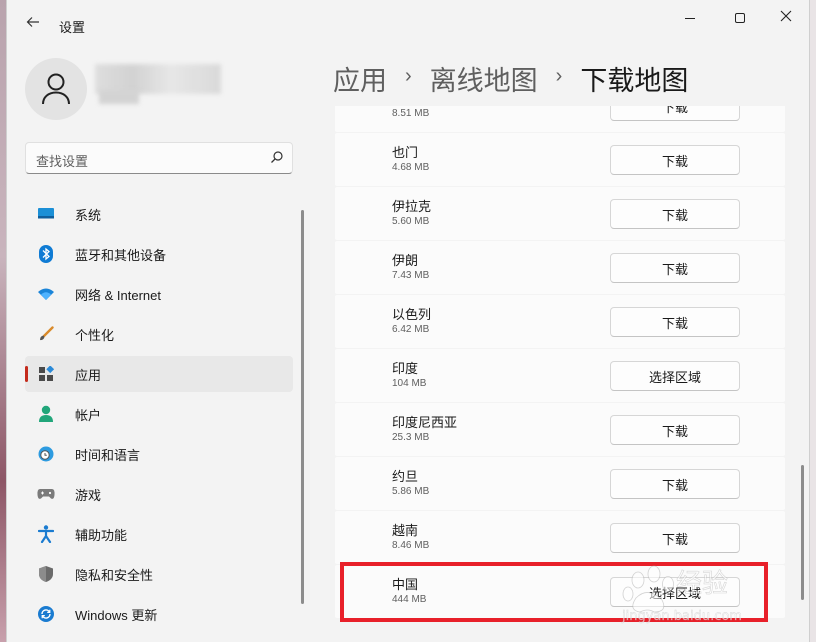 This screenshot has height=642, width=816. I want to click on sidebar-scrollbar, so click(302, 407).